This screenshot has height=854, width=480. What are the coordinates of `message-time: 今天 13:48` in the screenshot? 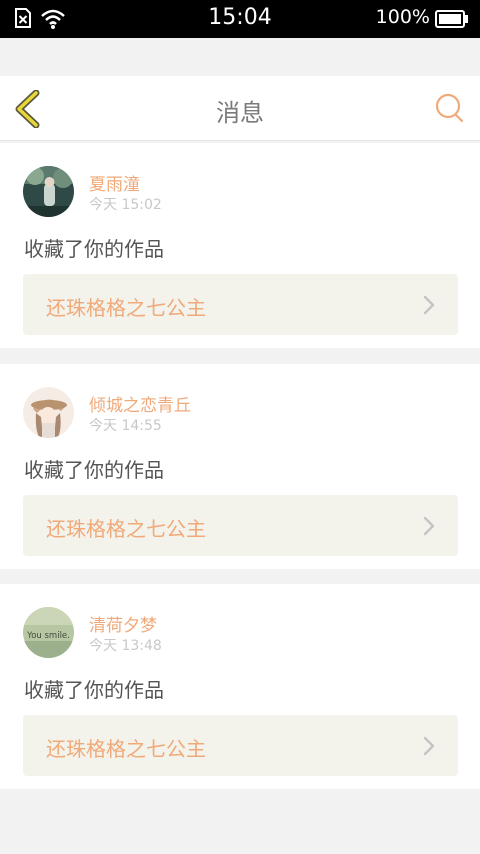 It's located at (125, 646).